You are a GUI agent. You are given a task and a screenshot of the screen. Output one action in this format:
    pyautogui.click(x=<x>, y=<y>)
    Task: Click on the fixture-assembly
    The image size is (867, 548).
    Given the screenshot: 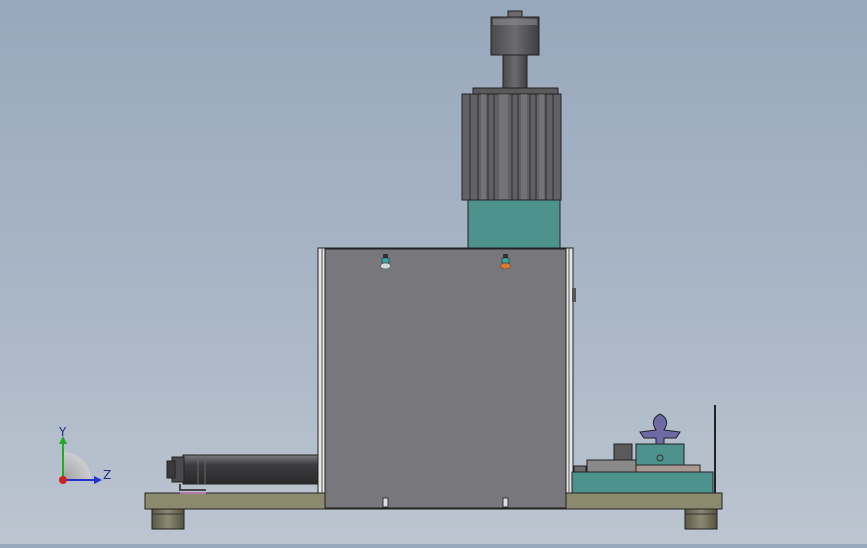 What is the action you would take?
    pyautogui.click(x=643, y=449)
    